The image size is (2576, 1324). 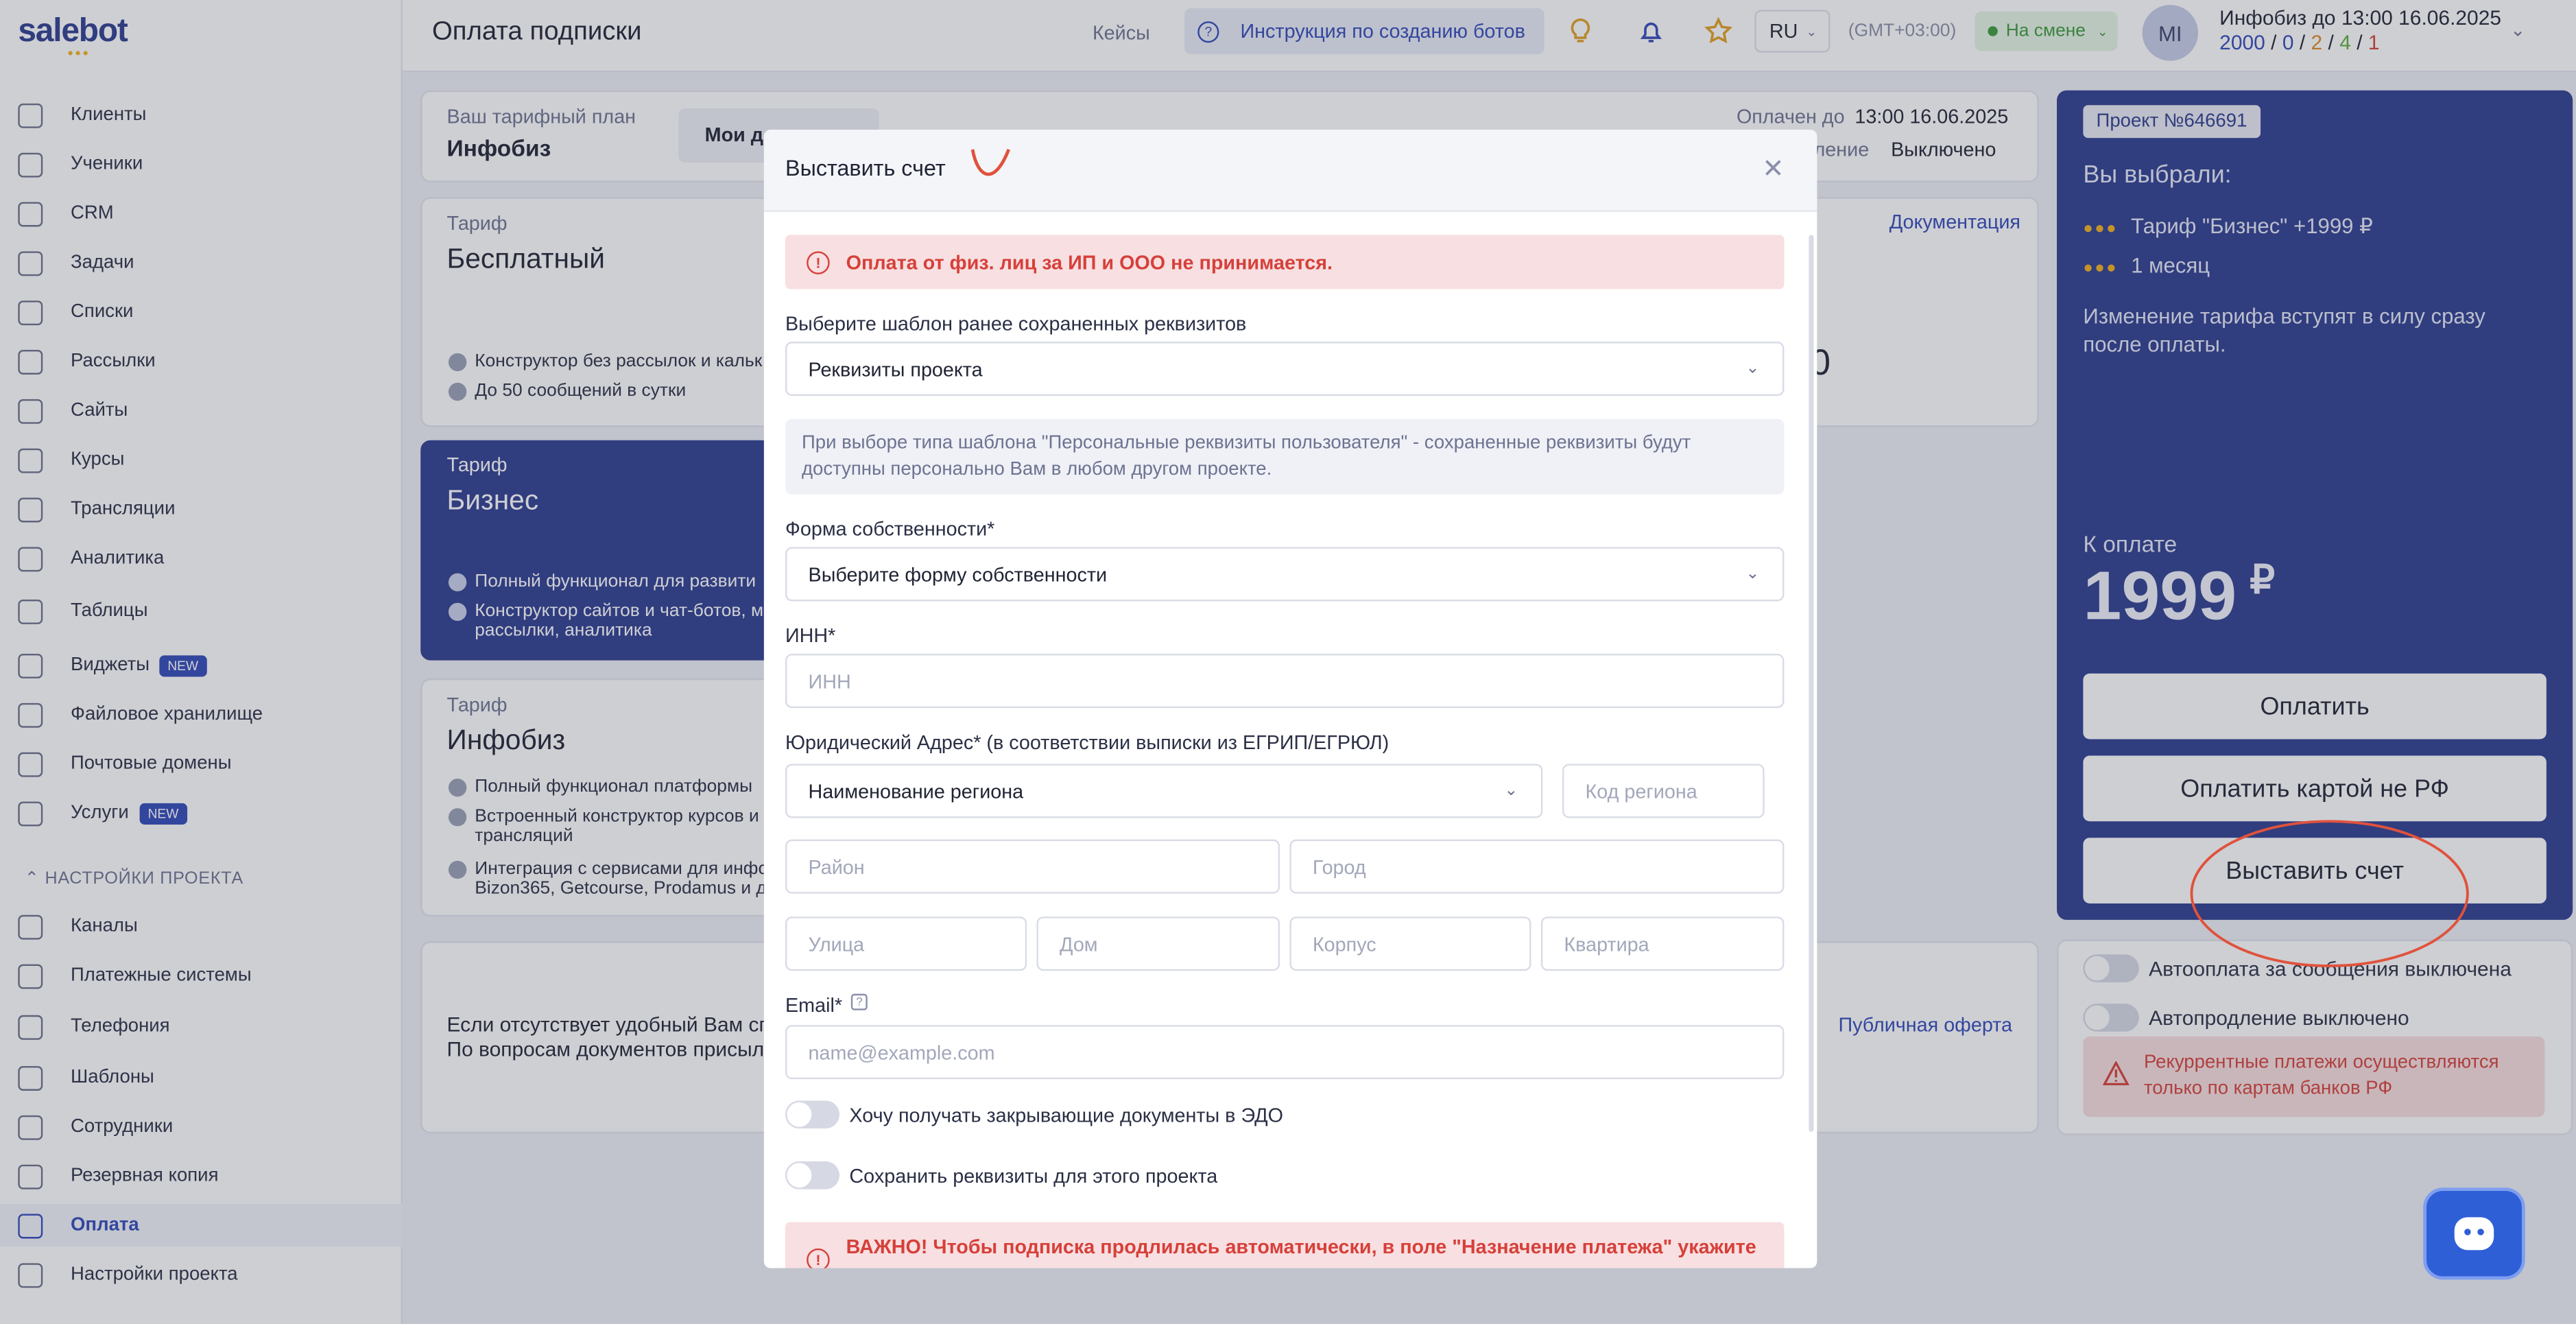 I want to click on region-select: Наименование региона ⌄, so click(x=1164, y=791).